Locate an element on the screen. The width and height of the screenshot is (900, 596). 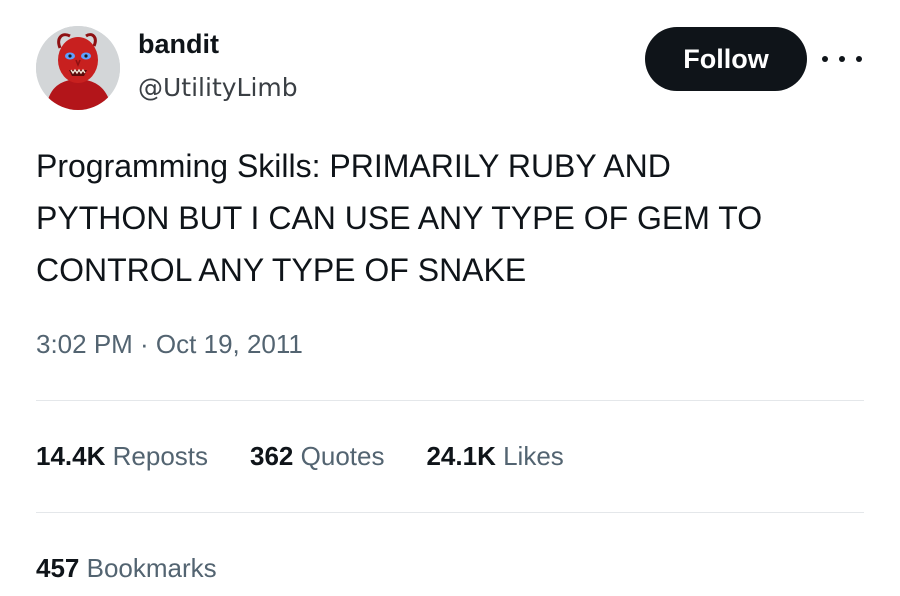
user-handle: @UtilityLimb is located at coordinates (218, 88).